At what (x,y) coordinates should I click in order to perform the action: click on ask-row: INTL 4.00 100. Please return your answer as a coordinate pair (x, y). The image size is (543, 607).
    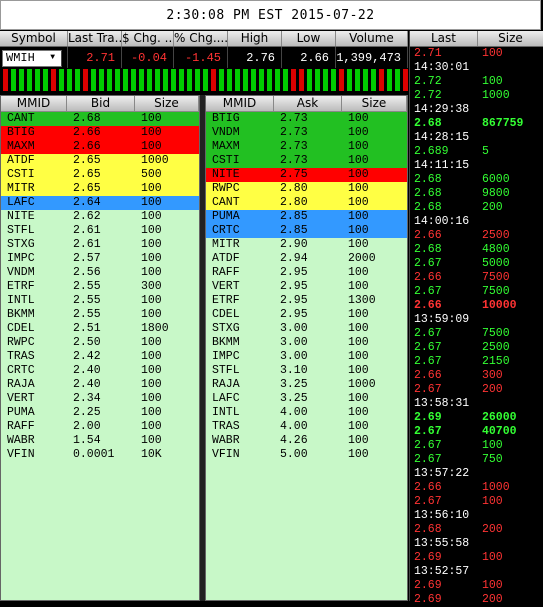
    Looking at the image, I should click on (306, 413).